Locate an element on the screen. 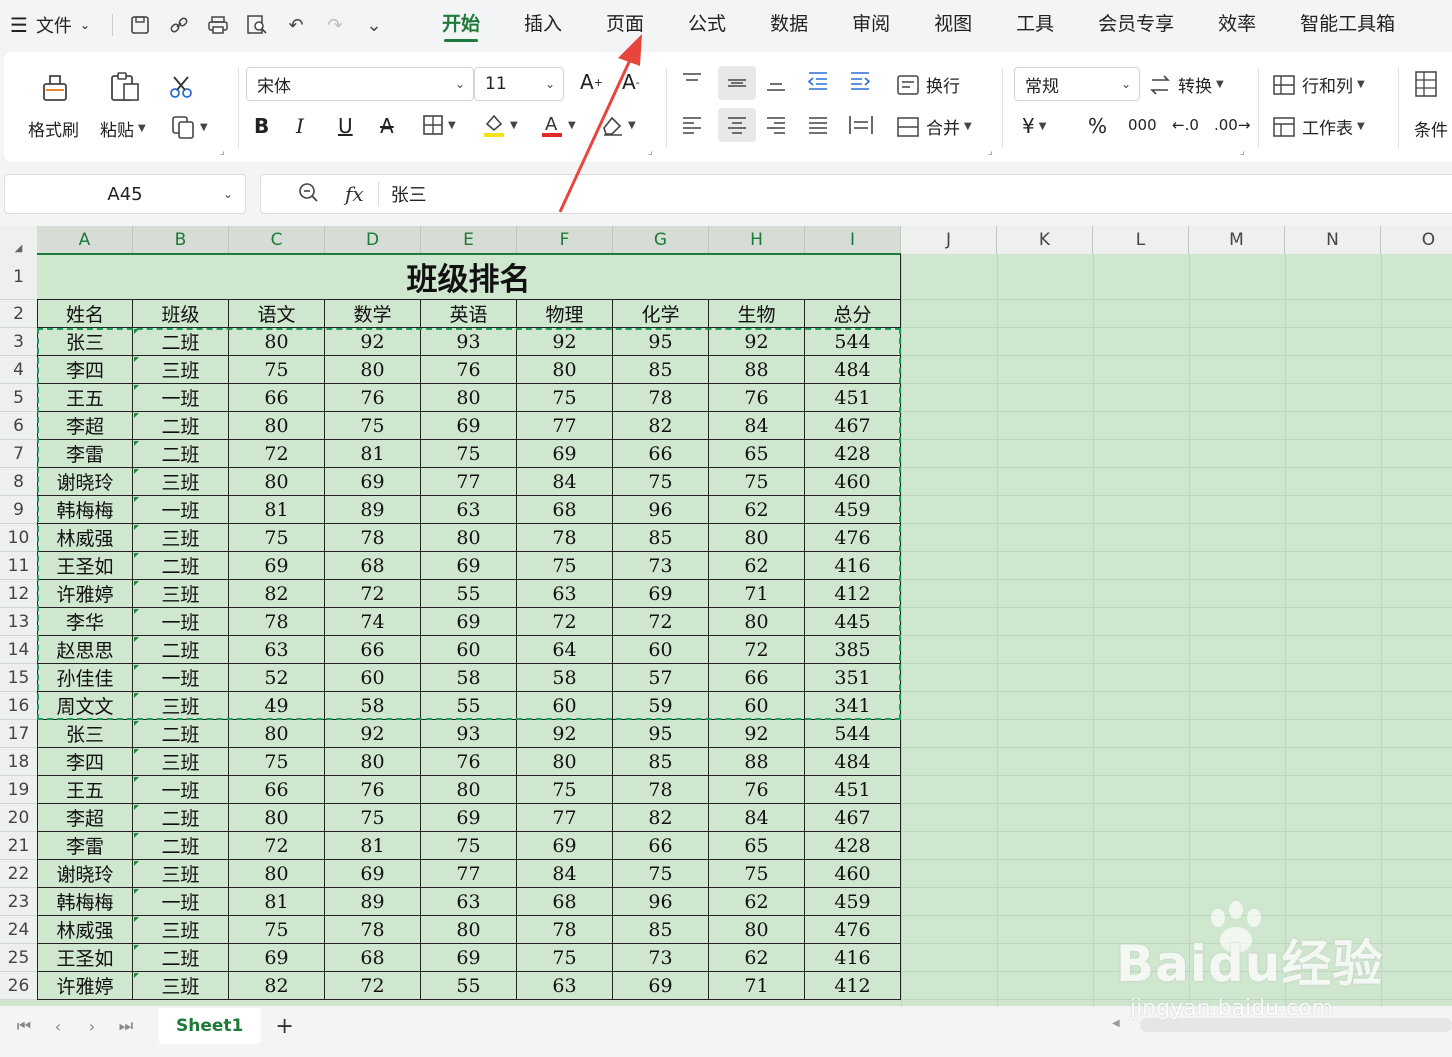 This screenshot has height=1057, width=1452. table-cell: 451 is located at coordinates (853, 398).